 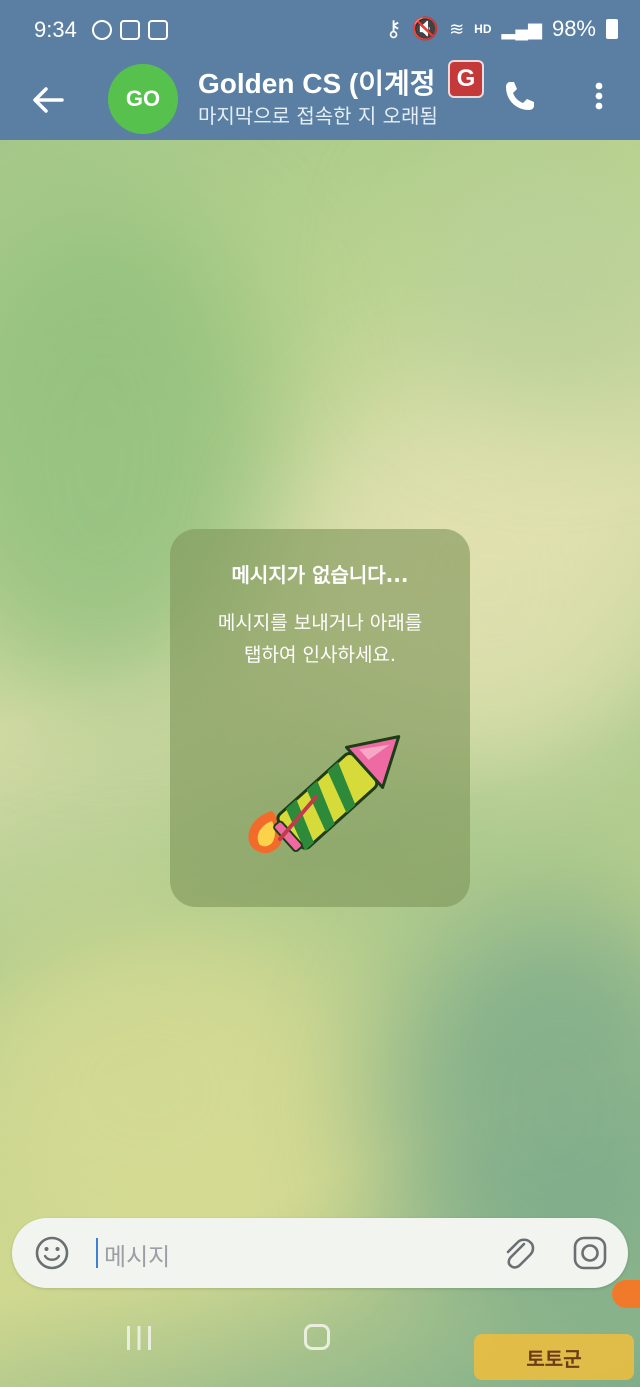 What do you see at coordinates (102, 30) in the screenshot?
I see `dnd-icon` at bounding box center [102, 30].